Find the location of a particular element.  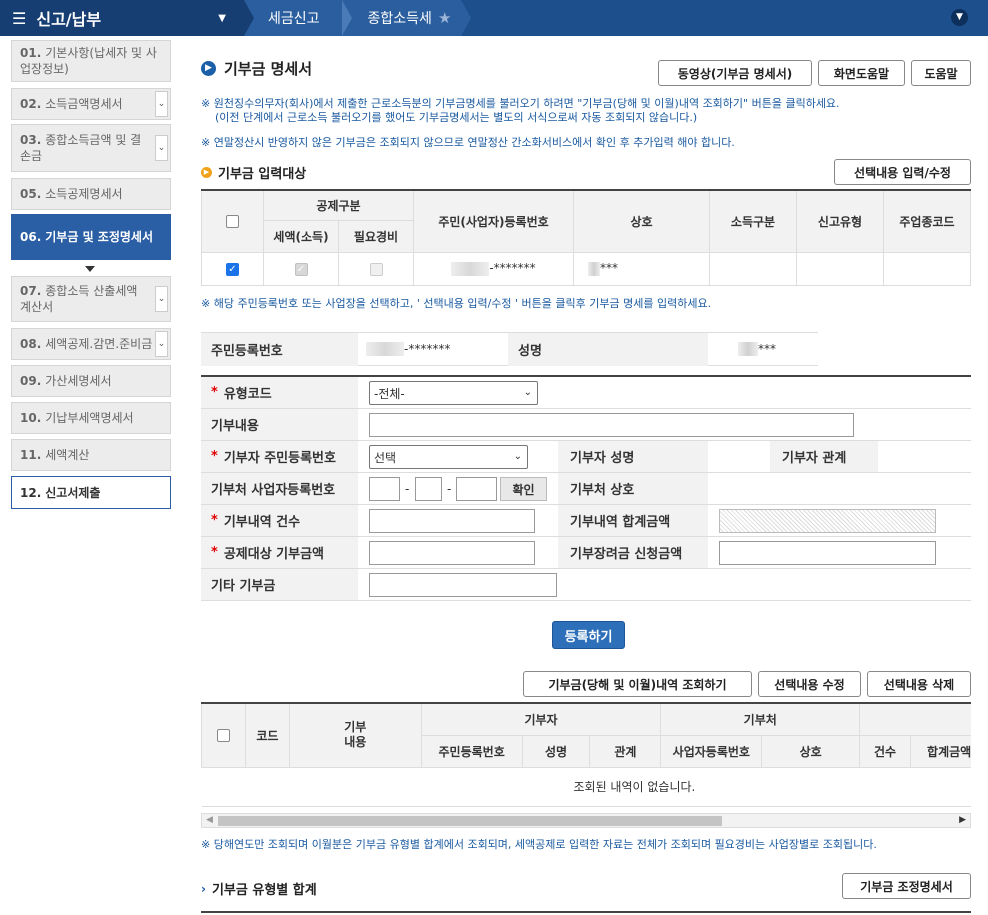

breadcrumb-tax-report: 세금신고 is located at coordinates (298, 18).